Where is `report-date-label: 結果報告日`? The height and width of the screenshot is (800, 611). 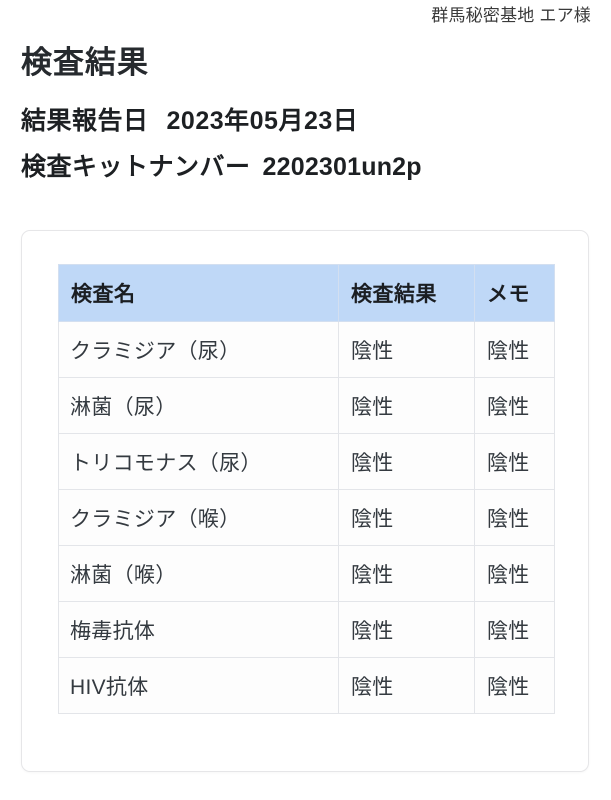
report-date-label: 結果報告日 is located at coordinates (85, 121).